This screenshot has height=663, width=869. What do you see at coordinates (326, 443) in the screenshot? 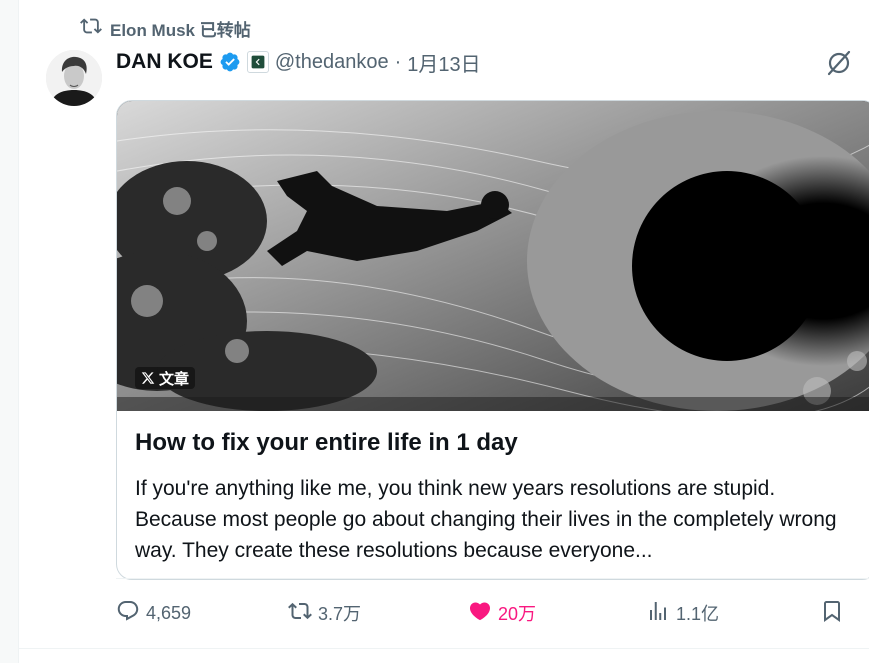
I see `article-title: How to fix your entire life in 1 day` at bounding box center [326, 443].